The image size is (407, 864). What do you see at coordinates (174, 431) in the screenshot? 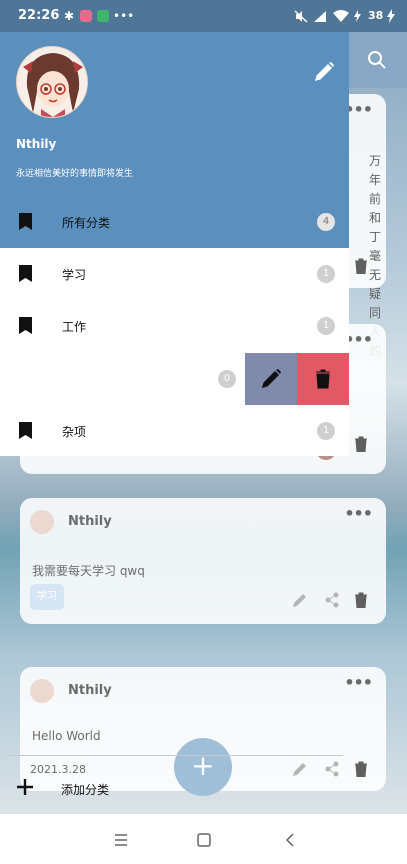
I see `category-item-misc: 杂项 1` at bounding box center [174, 431].